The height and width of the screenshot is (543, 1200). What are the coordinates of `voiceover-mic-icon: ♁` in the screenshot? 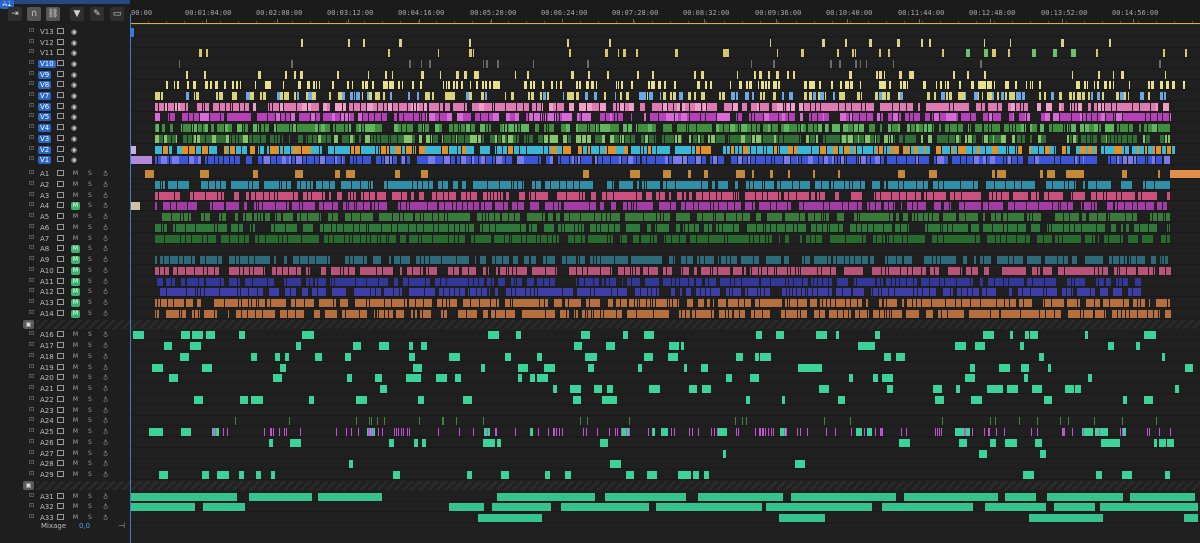 It's located at (105, 314).